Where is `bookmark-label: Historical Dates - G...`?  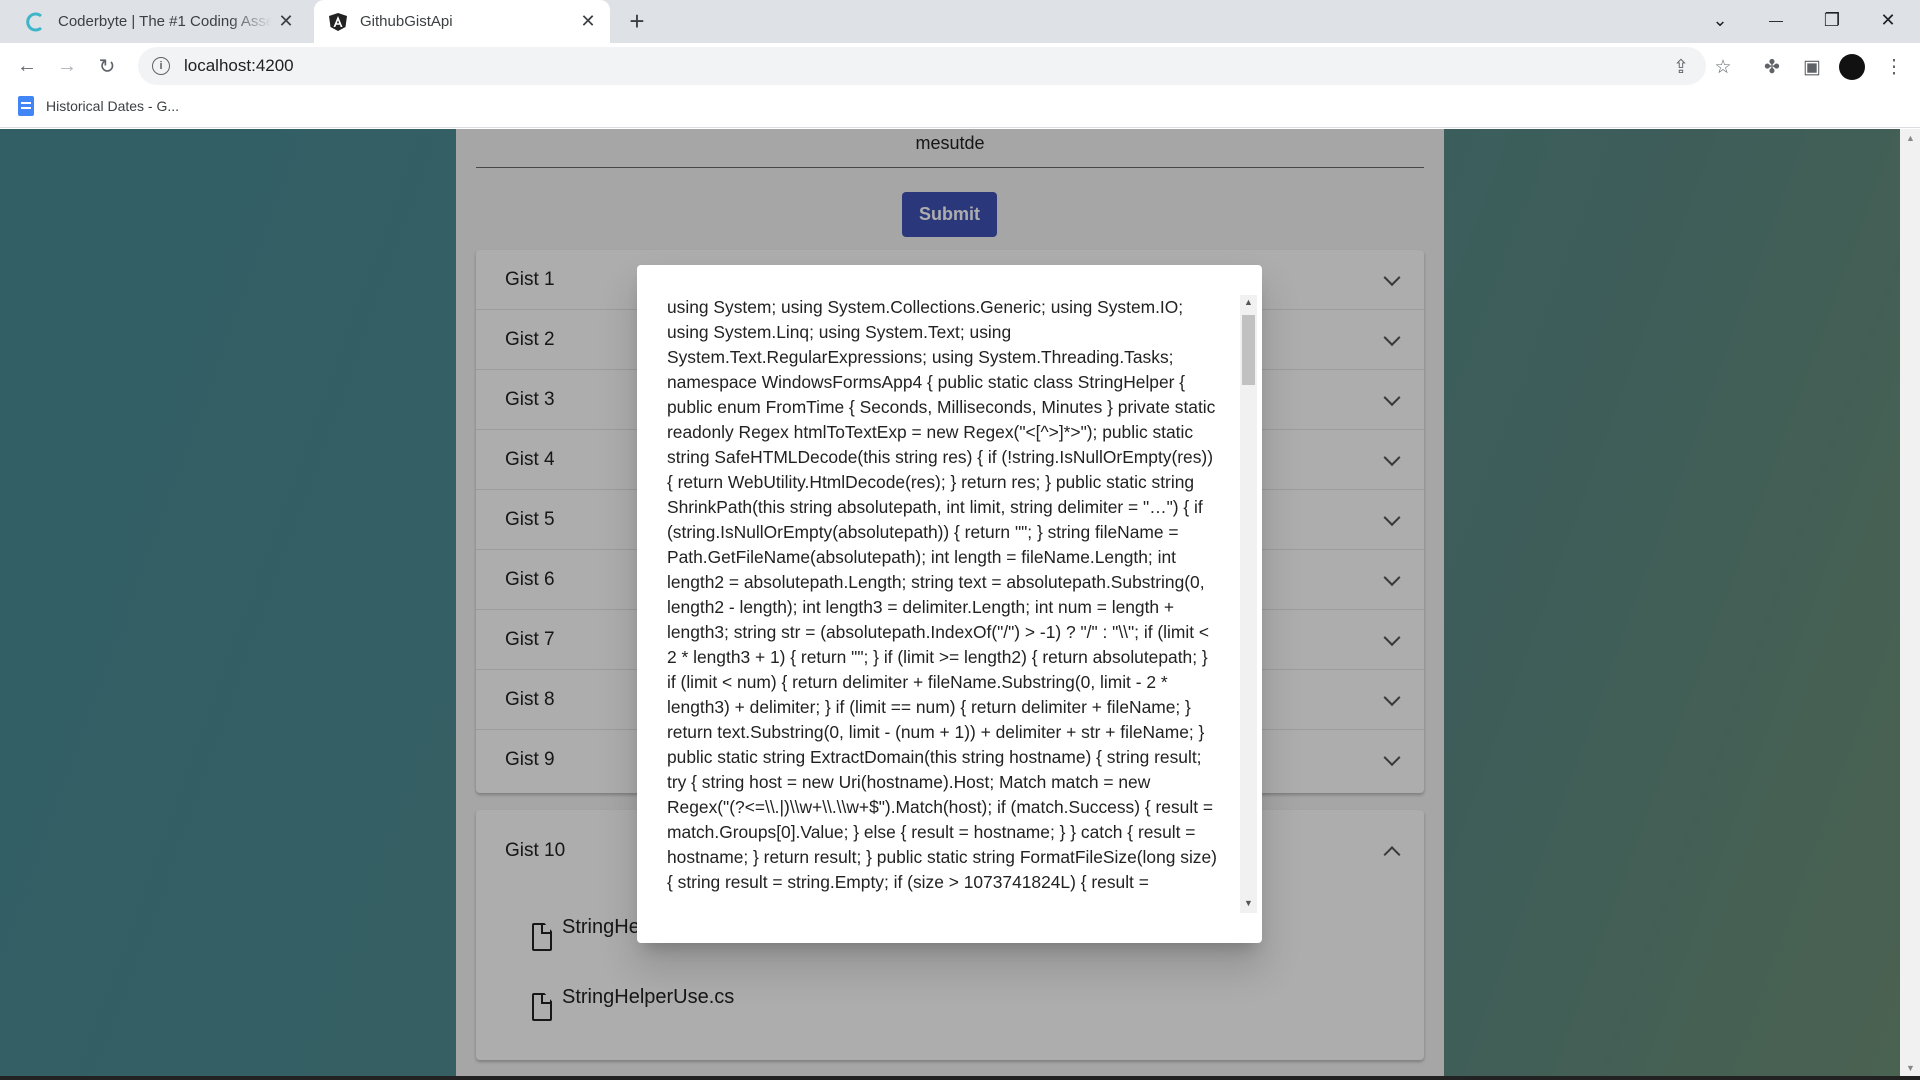 bookmark-label: Historical Dates - G... is located at coordinates (113, 106).